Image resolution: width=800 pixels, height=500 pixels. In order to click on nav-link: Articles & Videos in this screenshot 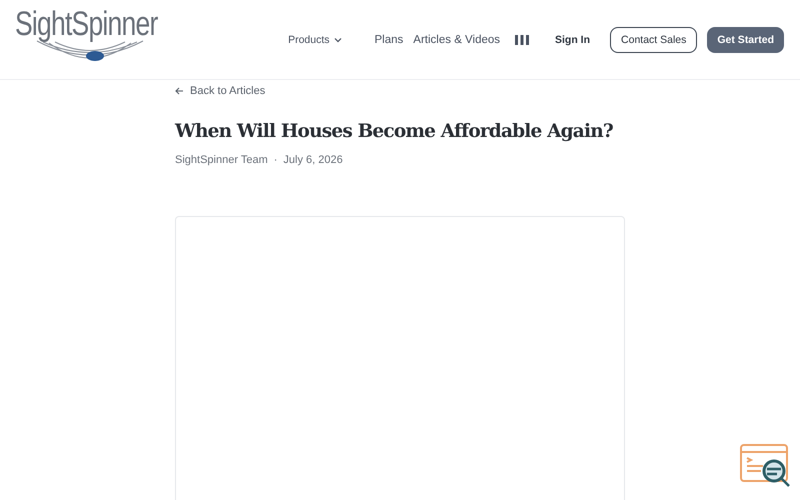, I will do `click(456, 40)`.